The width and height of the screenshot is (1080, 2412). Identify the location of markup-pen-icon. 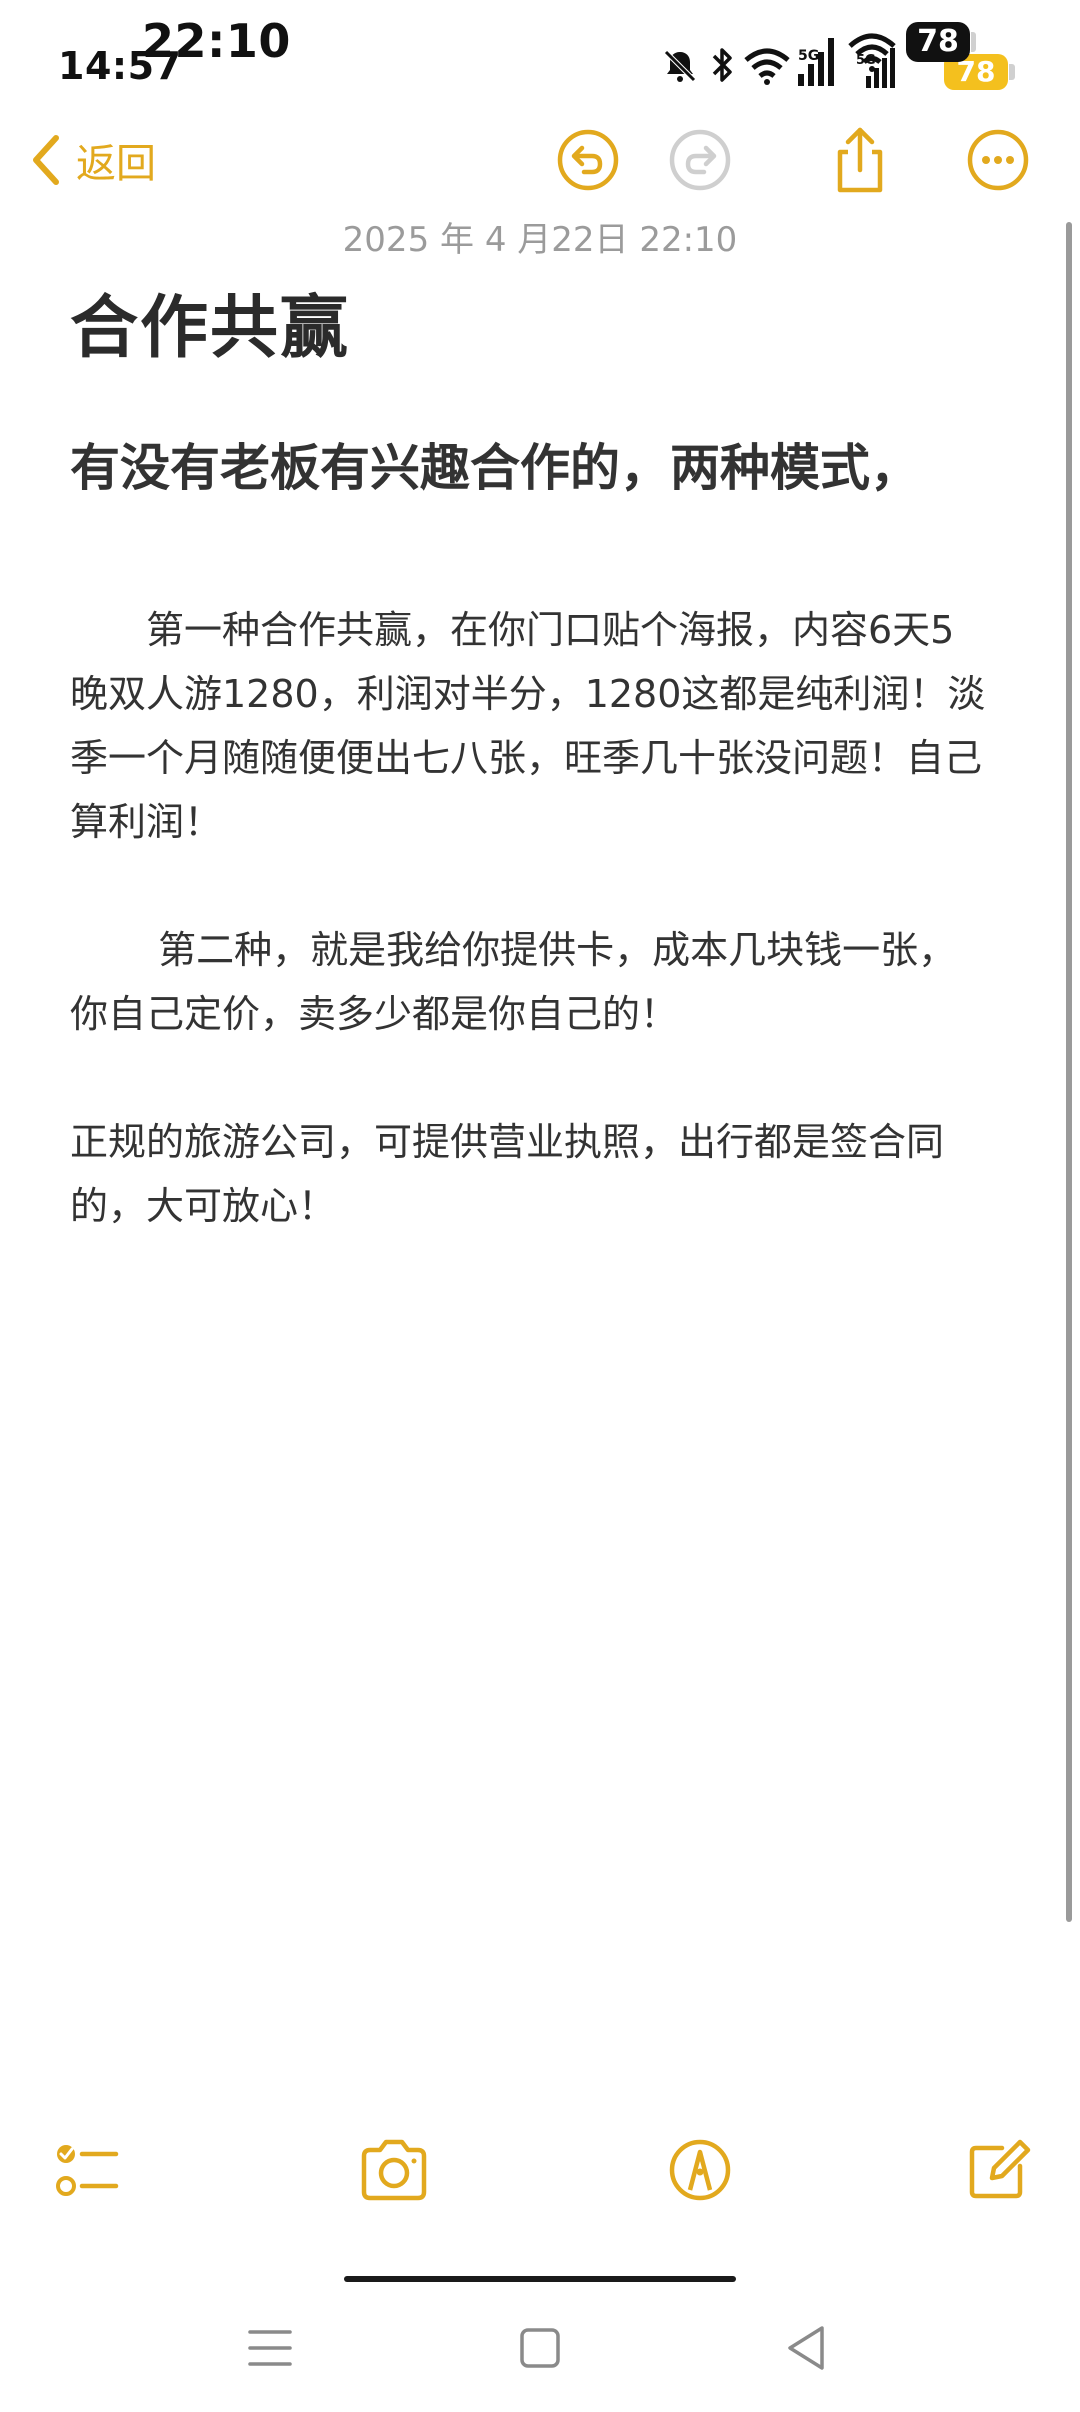
(700, 2170).